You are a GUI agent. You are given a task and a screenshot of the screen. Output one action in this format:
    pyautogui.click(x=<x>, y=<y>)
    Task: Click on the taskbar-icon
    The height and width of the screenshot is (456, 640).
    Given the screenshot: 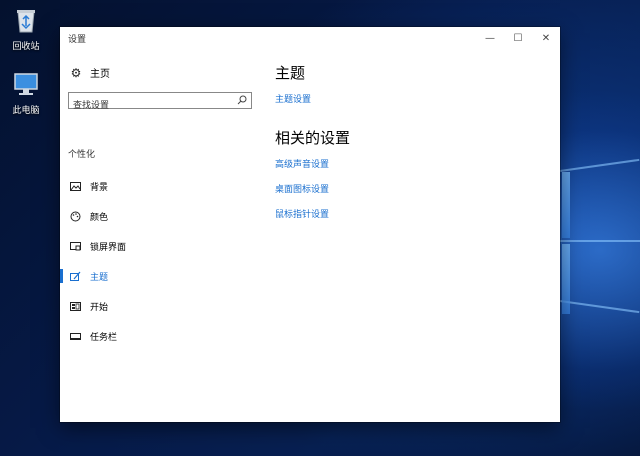 What is the action you would take?
    pyautogui.click(x=75, y=336)
    